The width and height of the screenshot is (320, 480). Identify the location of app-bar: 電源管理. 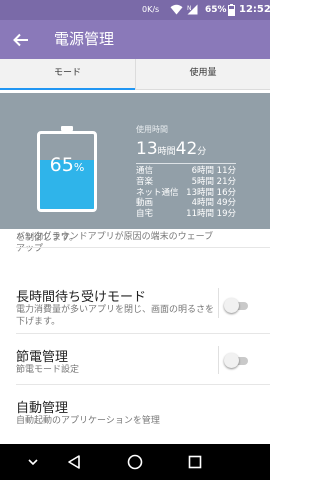
(135, 39).